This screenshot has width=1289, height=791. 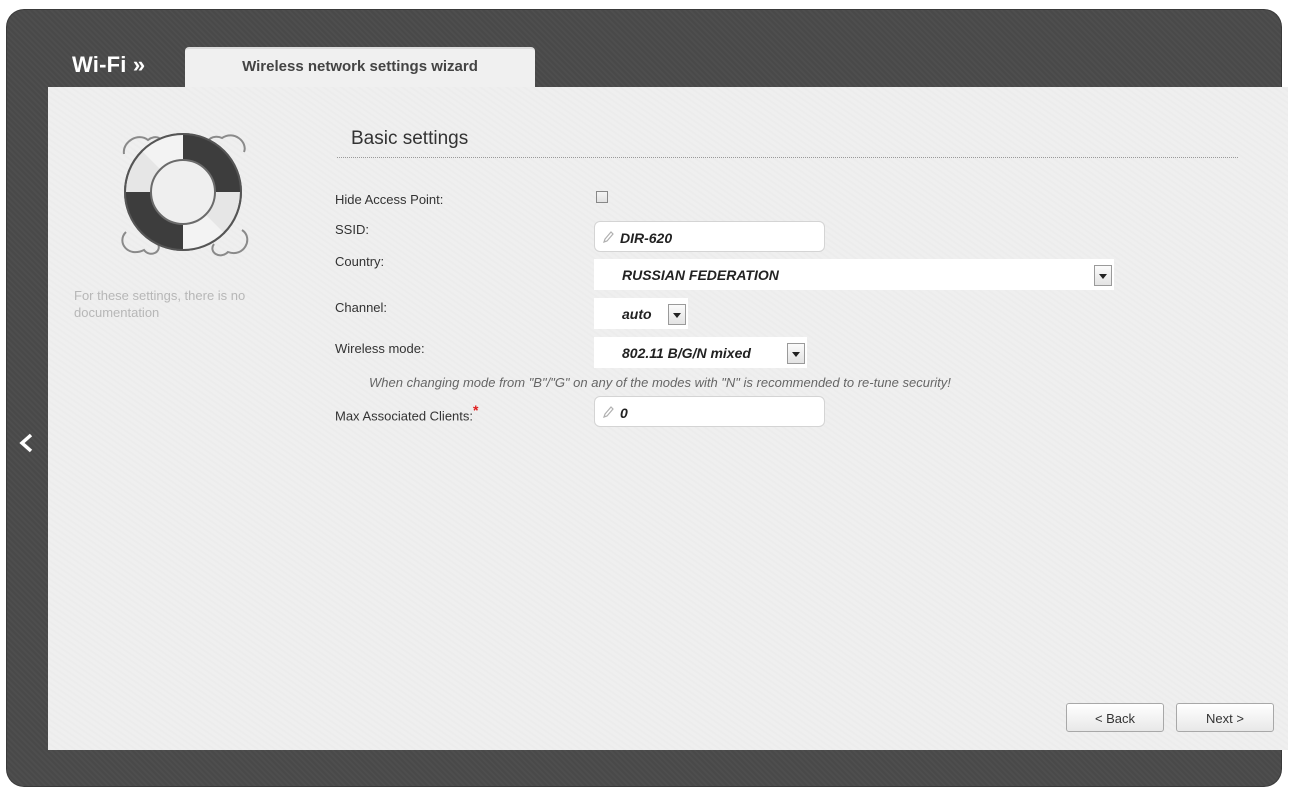 What do you see at coordinates (624, 413) in the screenshot?
I see `max-clients-value: 0` at bounding box center [624, 413].